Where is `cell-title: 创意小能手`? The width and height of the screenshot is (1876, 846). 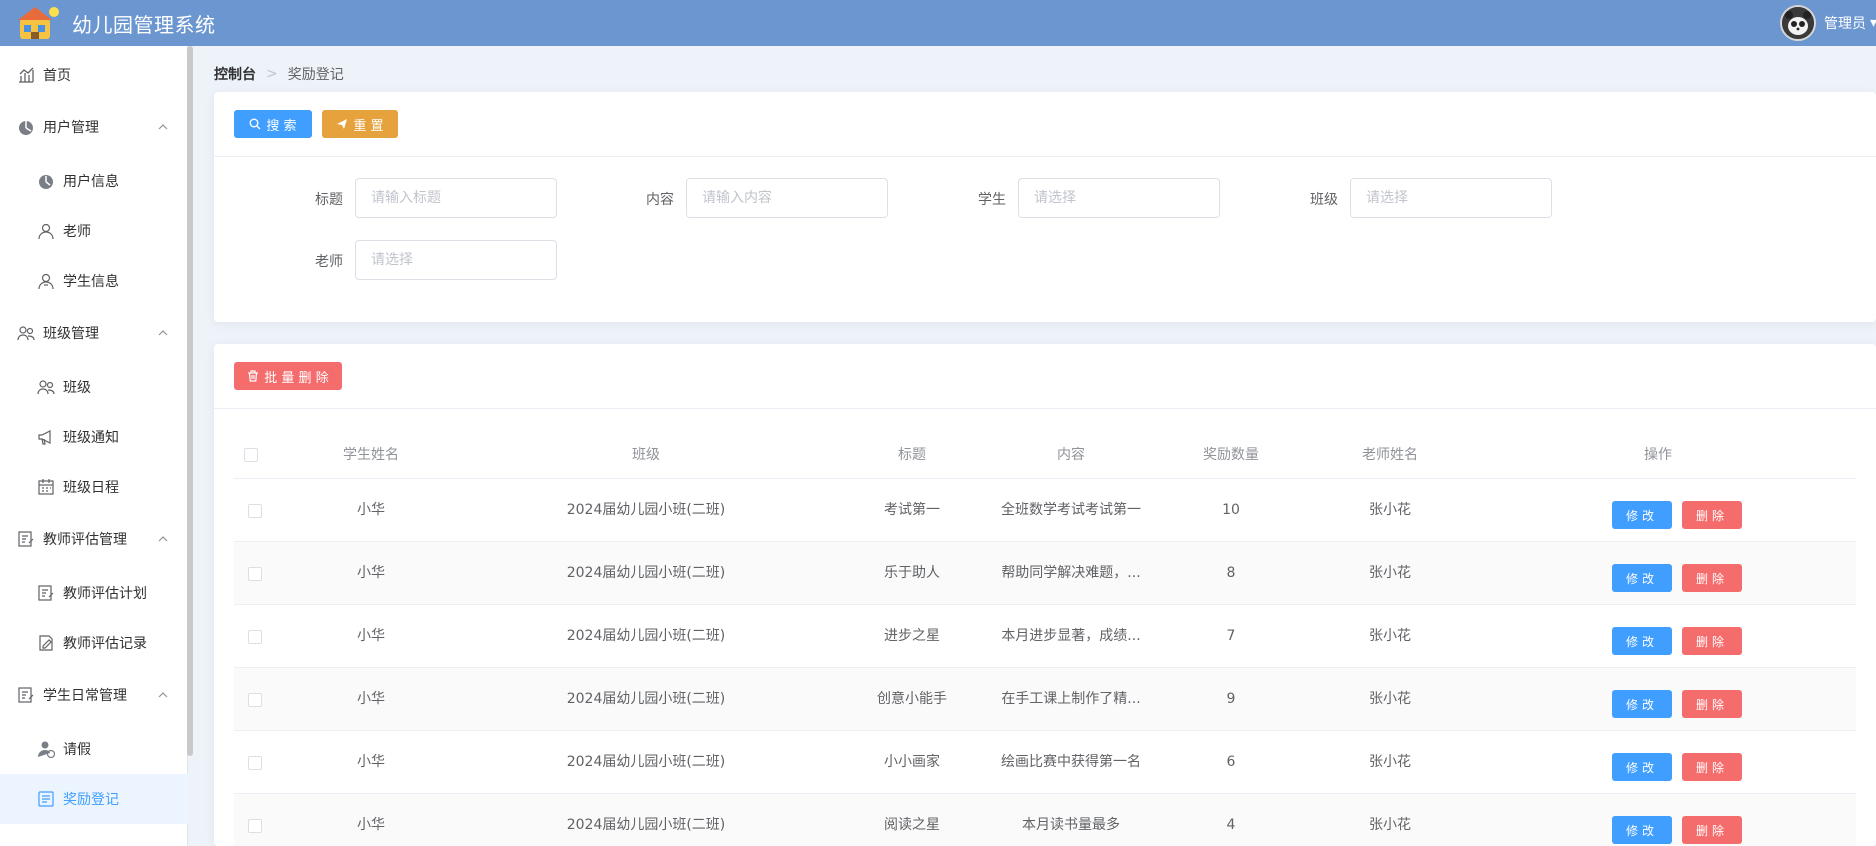
cell-title: 创意小能手 is located at coordinates (912, 699).